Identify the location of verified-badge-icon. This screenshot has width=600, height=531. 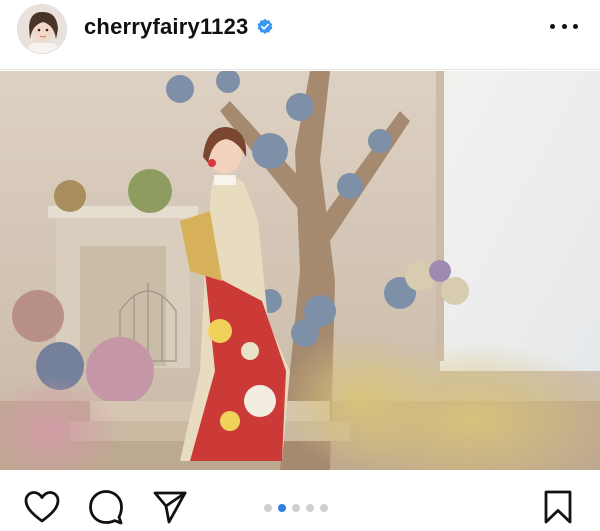
(265, 26).